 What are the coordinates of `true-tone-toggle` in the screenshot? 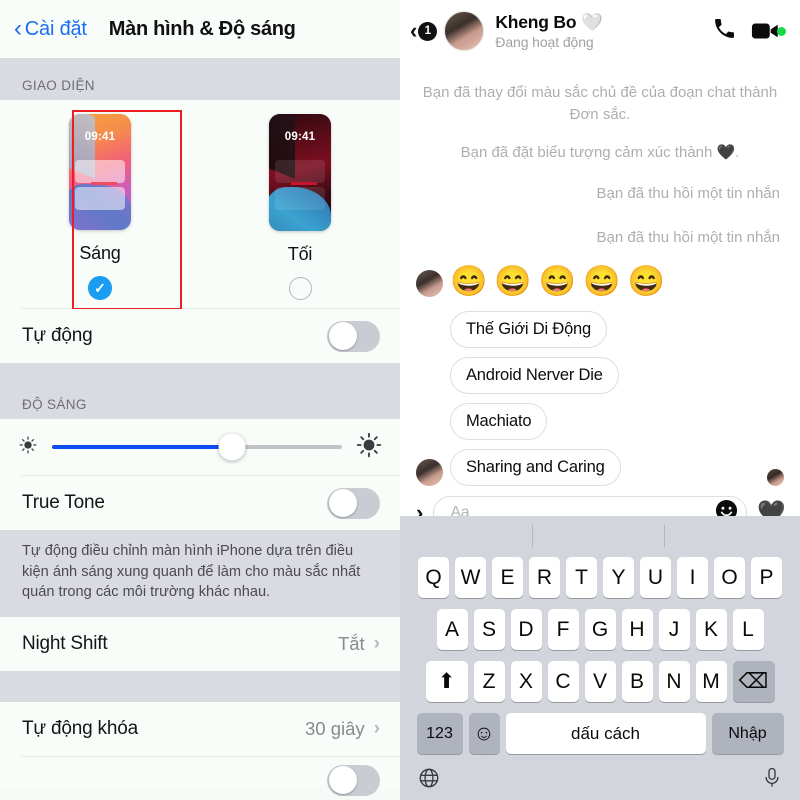 It's located at (353, 503).